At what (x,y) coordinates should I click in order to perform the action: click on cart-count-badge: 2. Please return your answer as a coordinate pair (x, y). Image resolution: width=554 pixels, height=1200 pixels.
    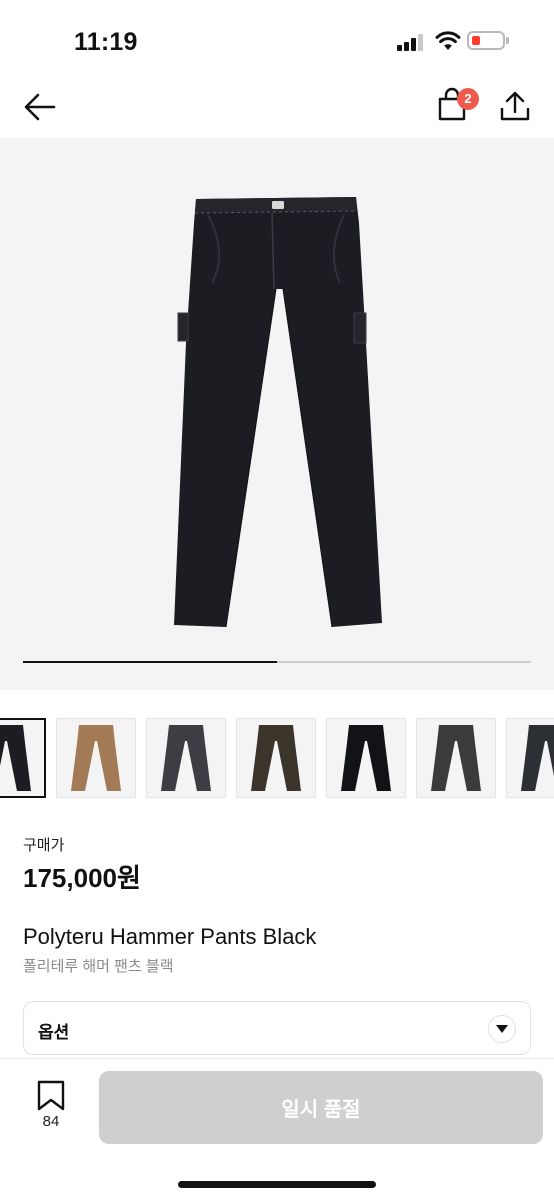
    Looking at the image, I should click on (468, 99).